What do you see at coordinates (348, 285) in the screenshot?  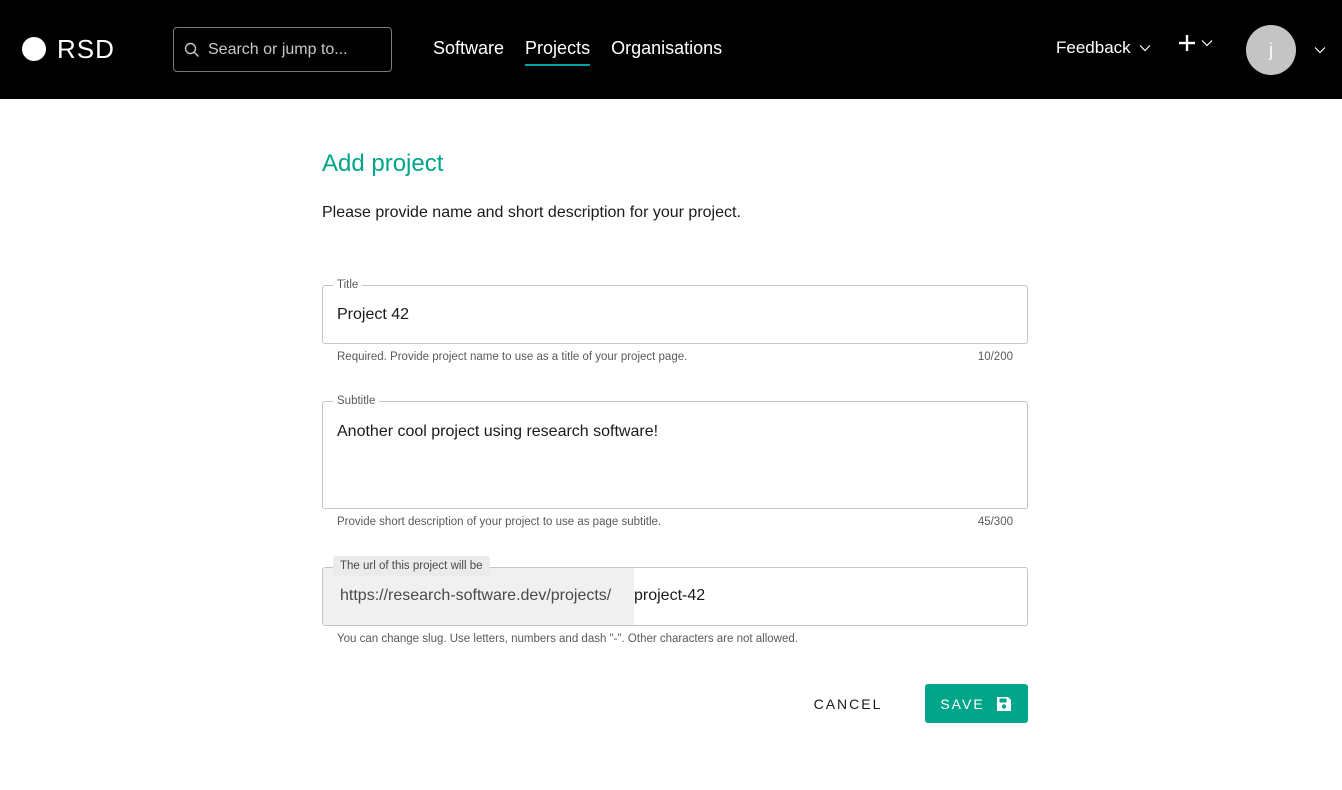 I see `title-label: Title` at bounding box center [348, 285].